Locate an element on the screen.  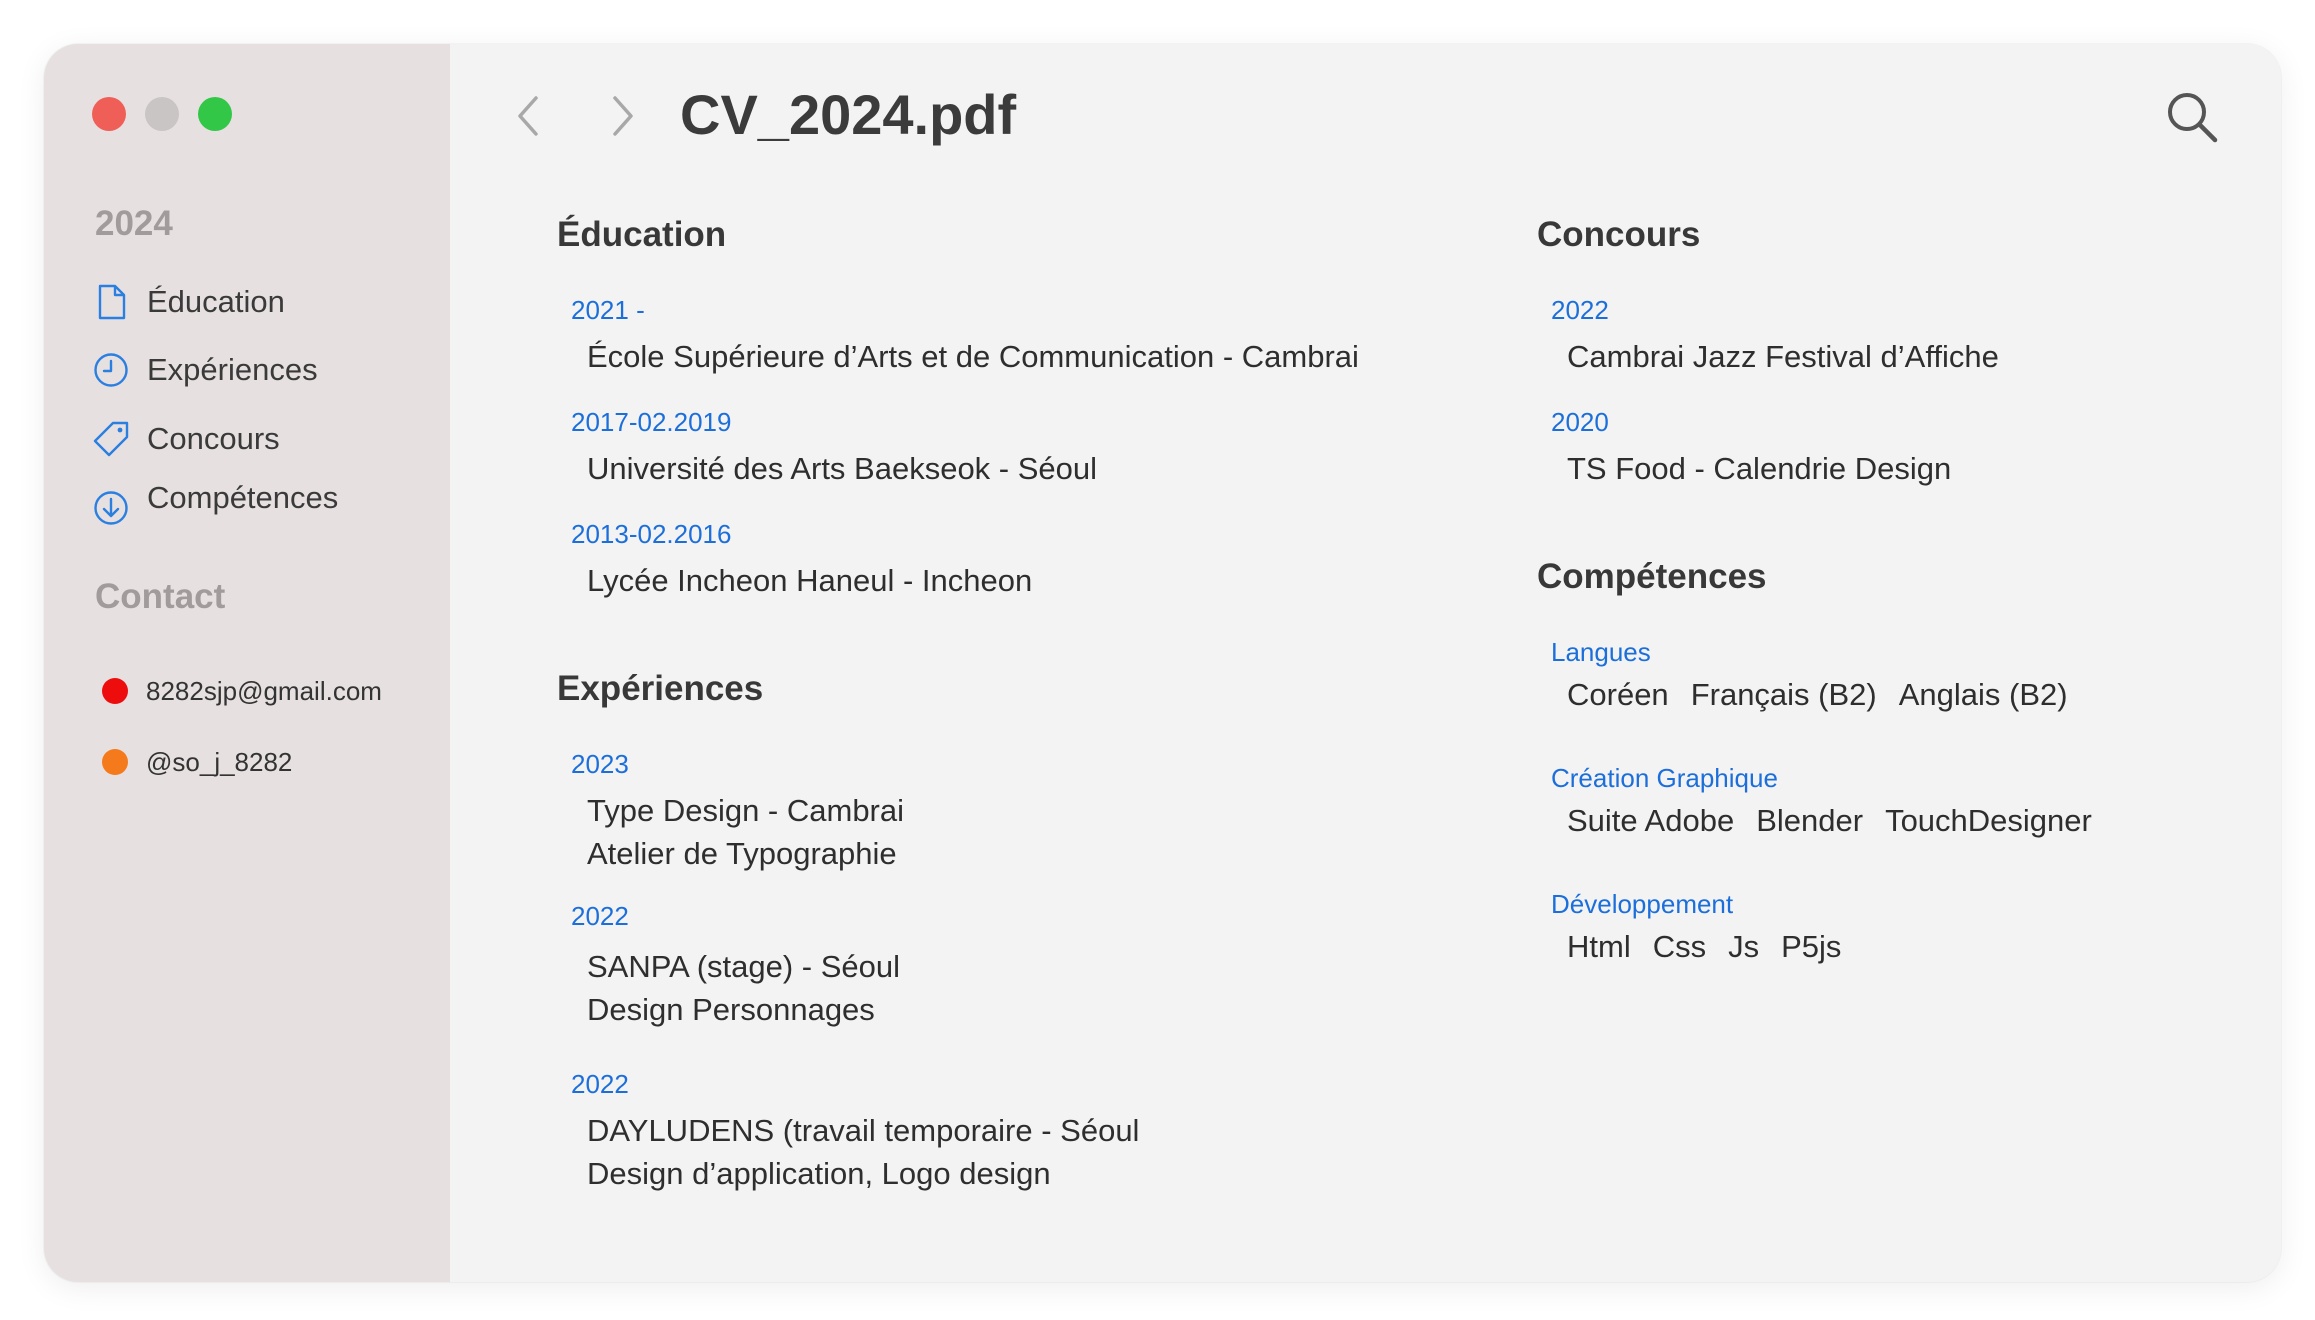
section-title-education: Éducation is located at coordinates (642, 234).